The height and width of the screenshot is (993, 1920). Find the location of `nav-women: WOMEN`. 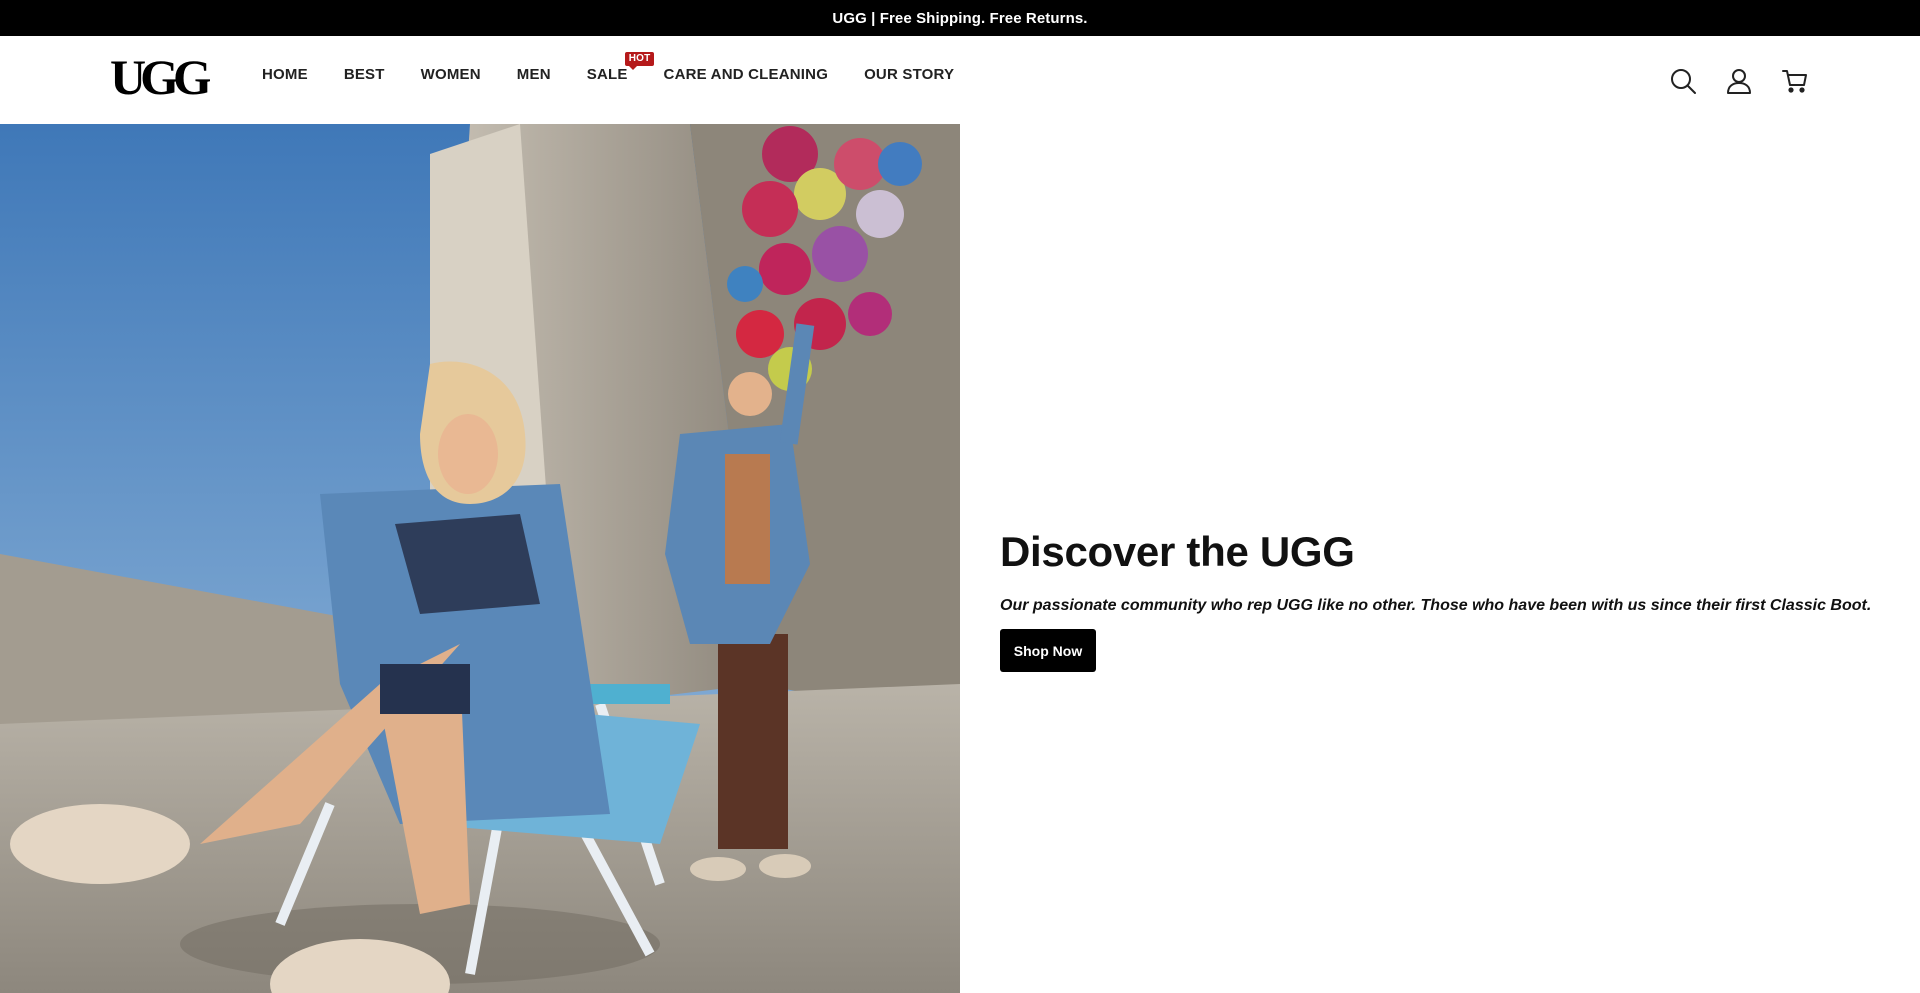

nav-women: WOMEN is located at coordinates (451, 74).